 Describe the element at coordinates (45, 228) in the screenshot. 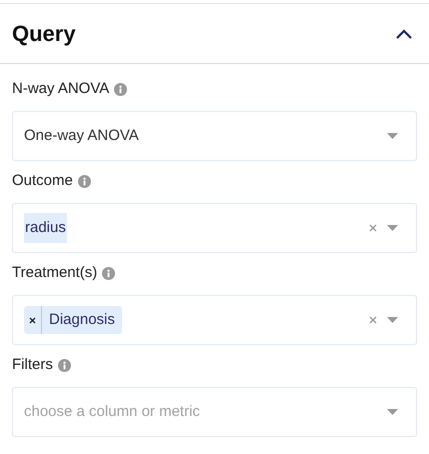

I see `selected-value: radius` at that location.